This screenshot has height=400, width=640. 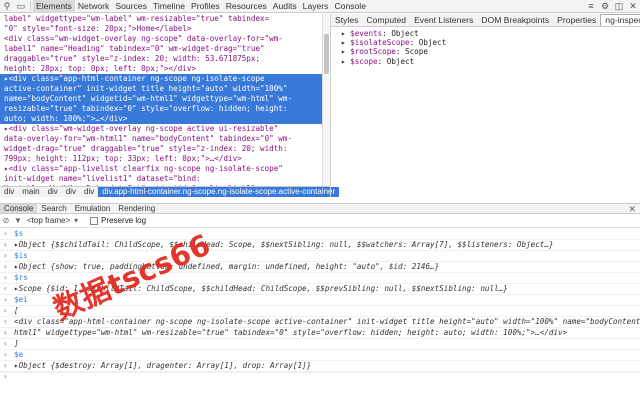 What do you see at coordinates (205, 6) in the screenshot?
I see `tab-profiles: Profiles` at bounding box center [205, 6].